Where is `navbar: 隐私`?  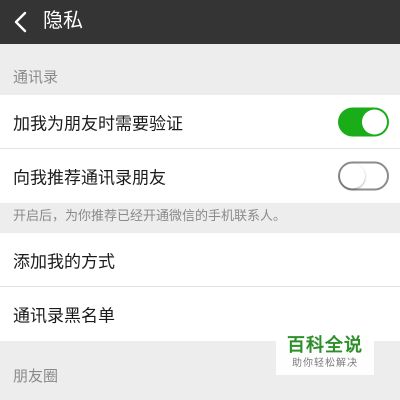 navbar: 隐私 is located at coordinates (200, 22).